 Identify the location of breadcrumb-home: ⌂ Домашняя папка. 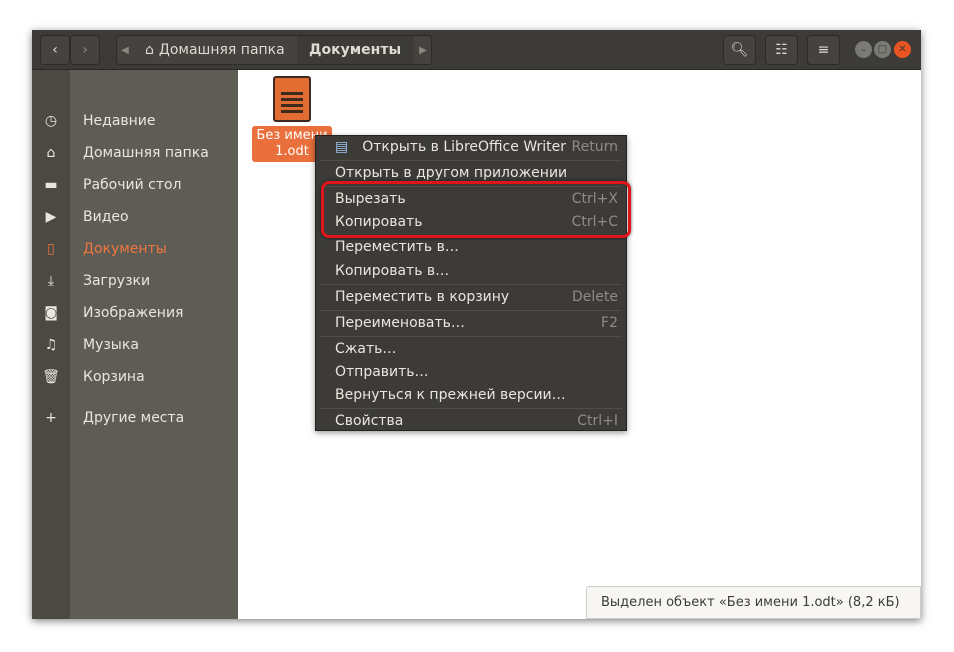
(217, 50).